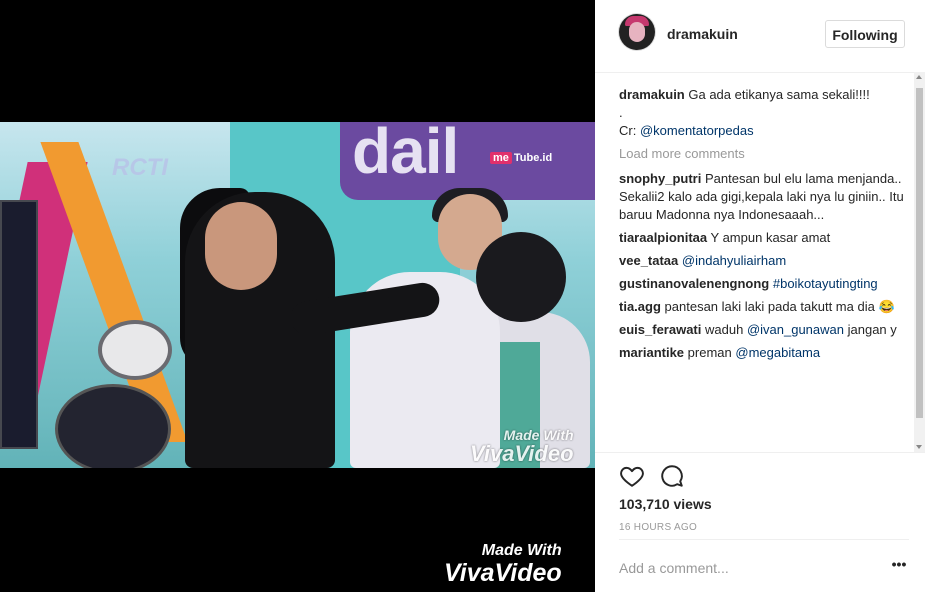 This screenshot has height=594, width=925. I want to click on more-options-icon: •••, so click(899, 566).